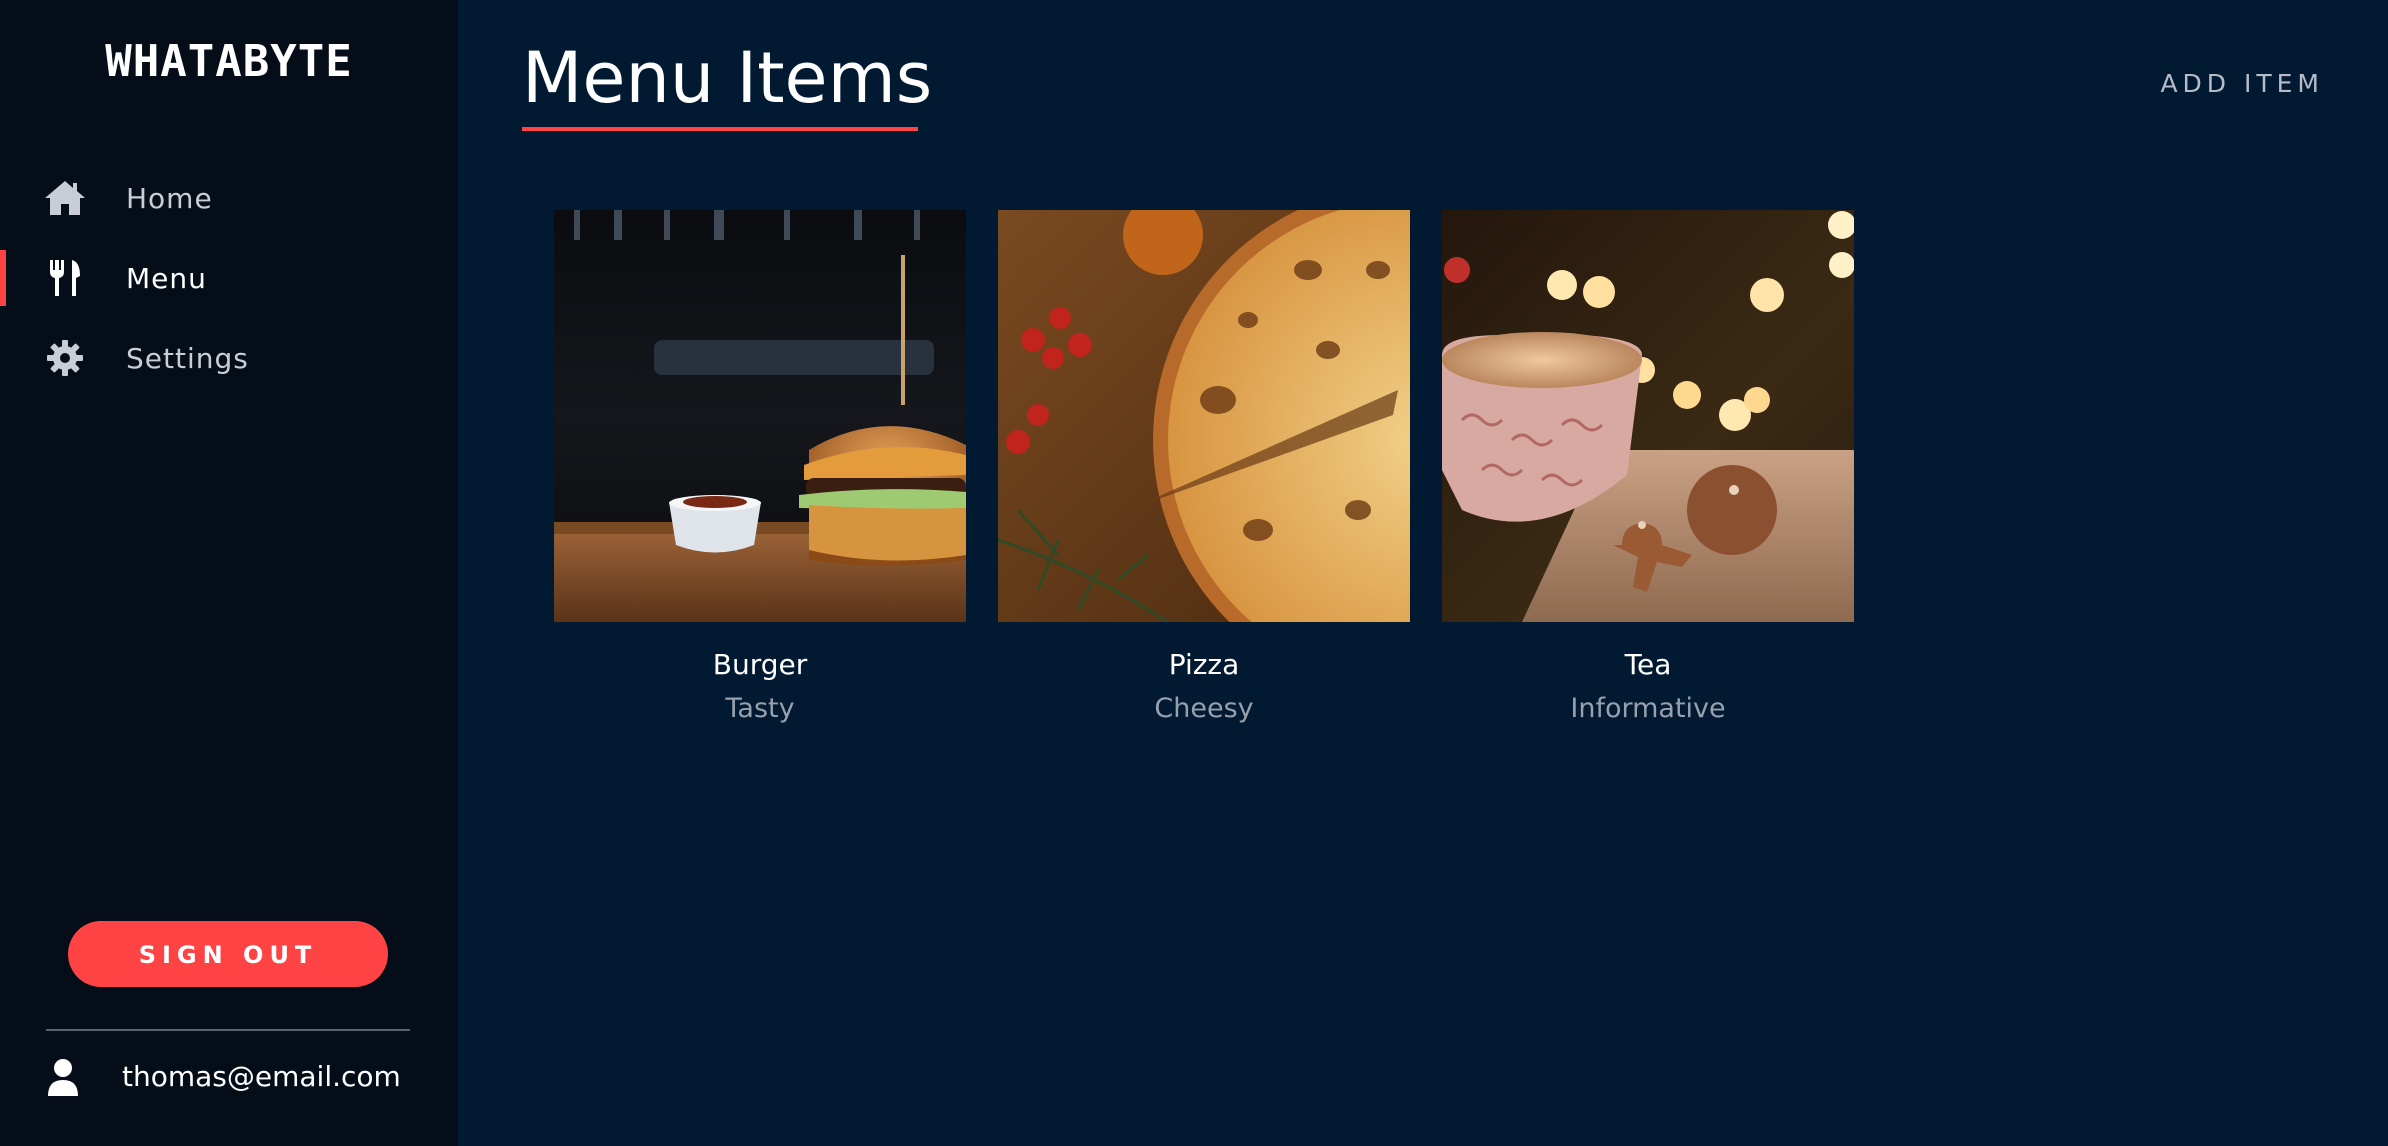 This screenshot has width=2388, height=1146. I want to click on menu-item-name: Tea, so click(1648, 664).